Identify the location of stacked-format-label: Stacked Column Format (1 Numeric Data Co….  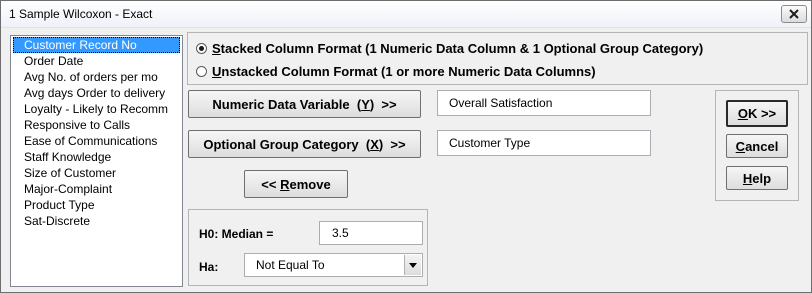
(458, 48).